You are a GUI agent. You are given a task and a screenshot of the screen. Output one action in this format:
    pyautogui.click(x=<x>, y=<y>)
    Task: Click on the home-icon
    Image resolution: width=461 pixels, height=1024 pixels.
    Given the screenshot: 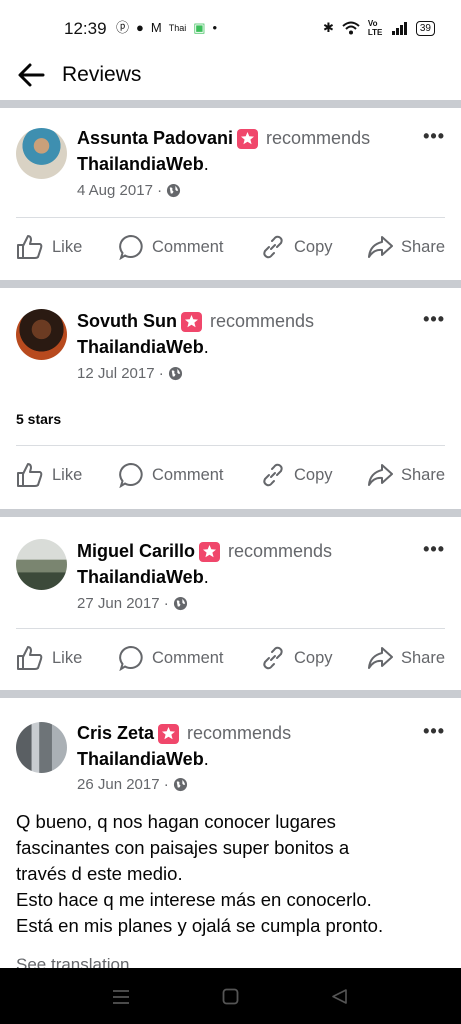 What is the action you would take?
    pyautogui.click(x=230, y=996)
    